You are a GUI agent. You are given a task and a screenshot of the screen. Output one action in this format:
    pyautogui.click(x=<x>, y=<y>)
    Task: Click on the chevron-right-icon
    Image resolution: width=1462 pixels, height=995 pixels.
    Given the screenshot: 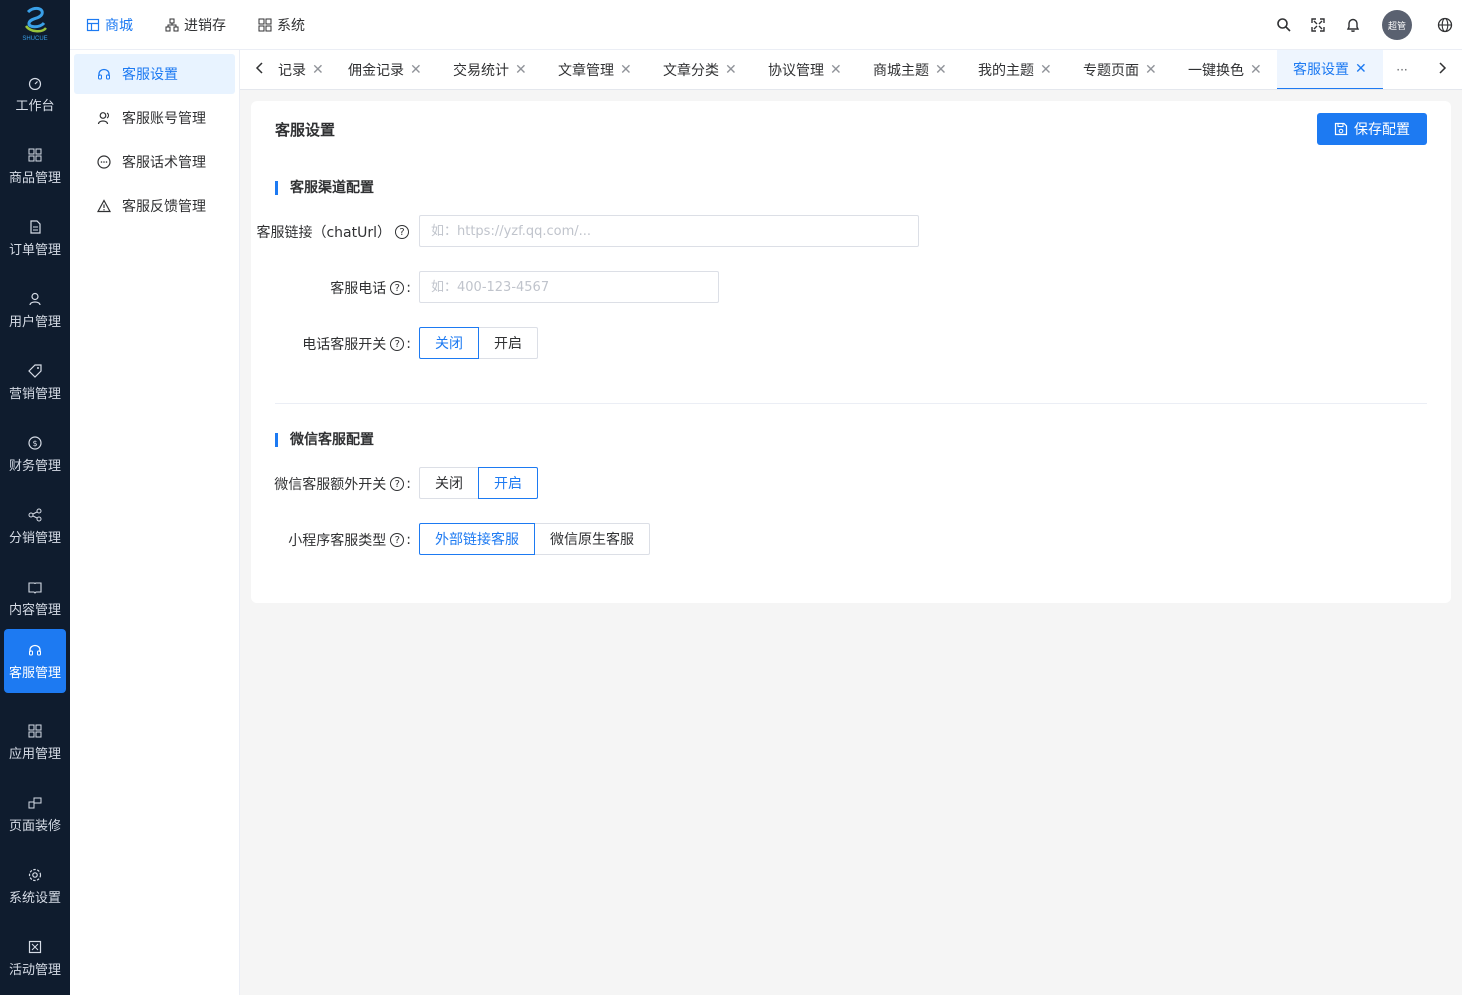 What is the action you would take?
    pyautogui.click(x=1442, y=70)
    